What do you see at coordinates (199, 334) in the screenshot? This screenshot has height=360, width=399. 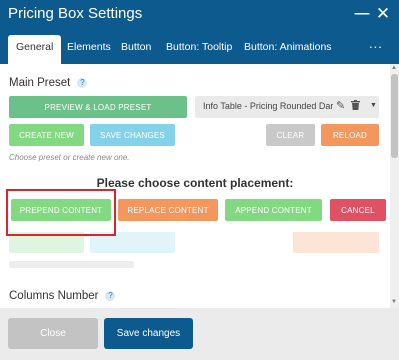 I see `dialog-footer: Close Save changes` at bounding box center [199, 334].